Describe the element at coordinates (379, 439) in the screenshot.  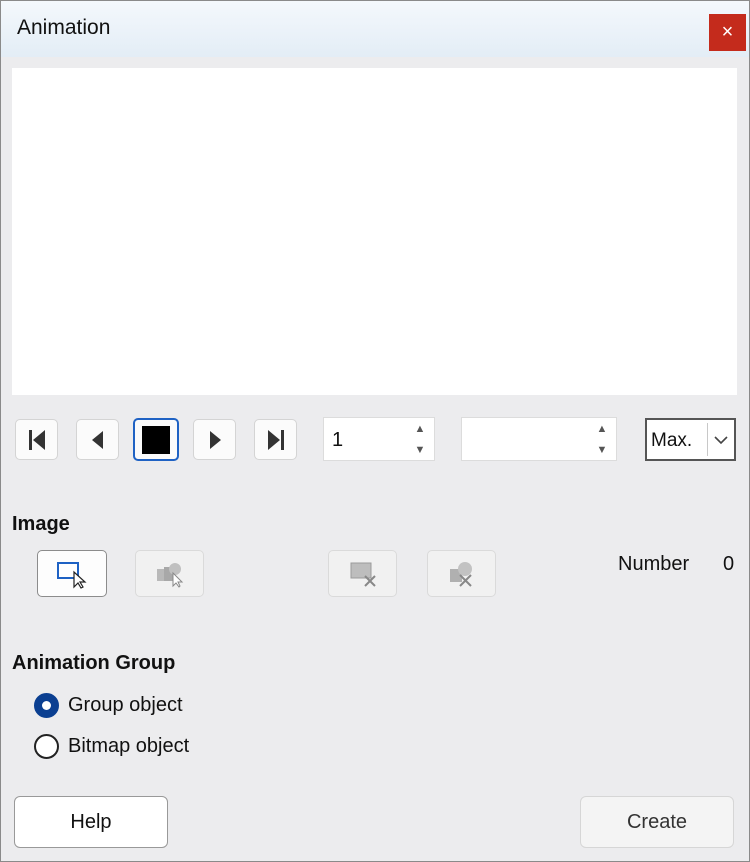
I see `image-number-spinbox: 1 ▲ ▼` at that location.